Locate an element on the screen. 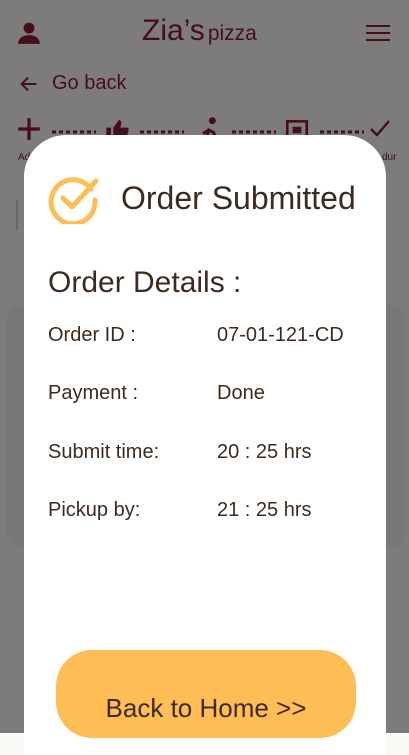  check-circle-icon is located at coordinates (73, 200).